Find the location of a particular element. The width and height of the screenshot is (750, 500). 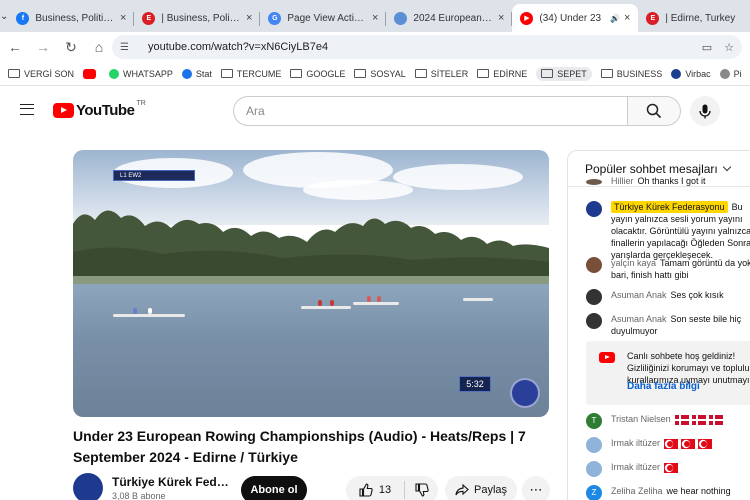

bookmark-item: WHATSAPP is located at coordinates (141, 73).